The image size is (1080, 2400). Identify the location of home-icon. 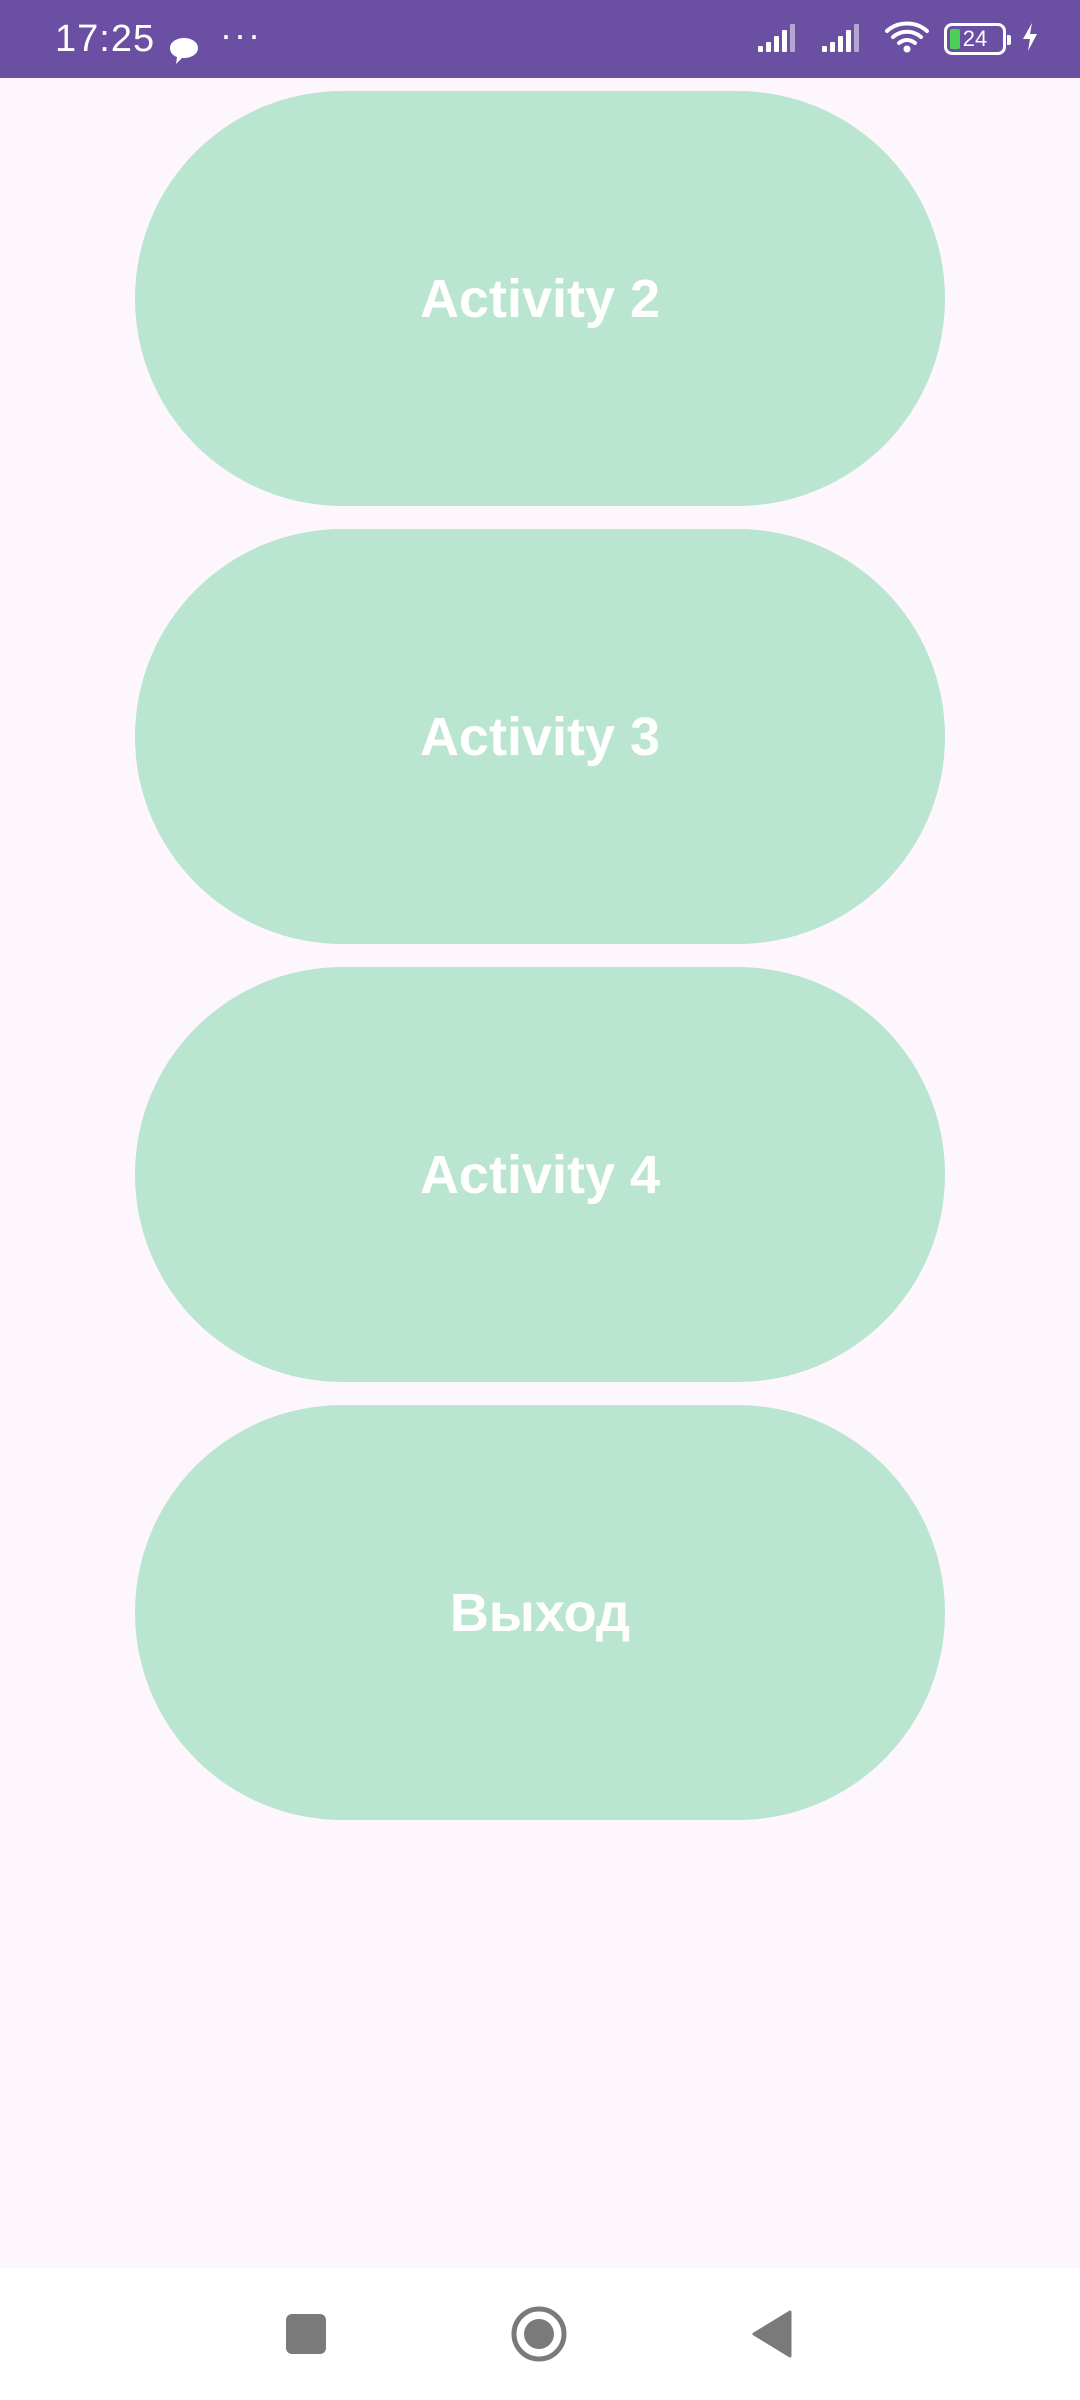
(539, 2334).